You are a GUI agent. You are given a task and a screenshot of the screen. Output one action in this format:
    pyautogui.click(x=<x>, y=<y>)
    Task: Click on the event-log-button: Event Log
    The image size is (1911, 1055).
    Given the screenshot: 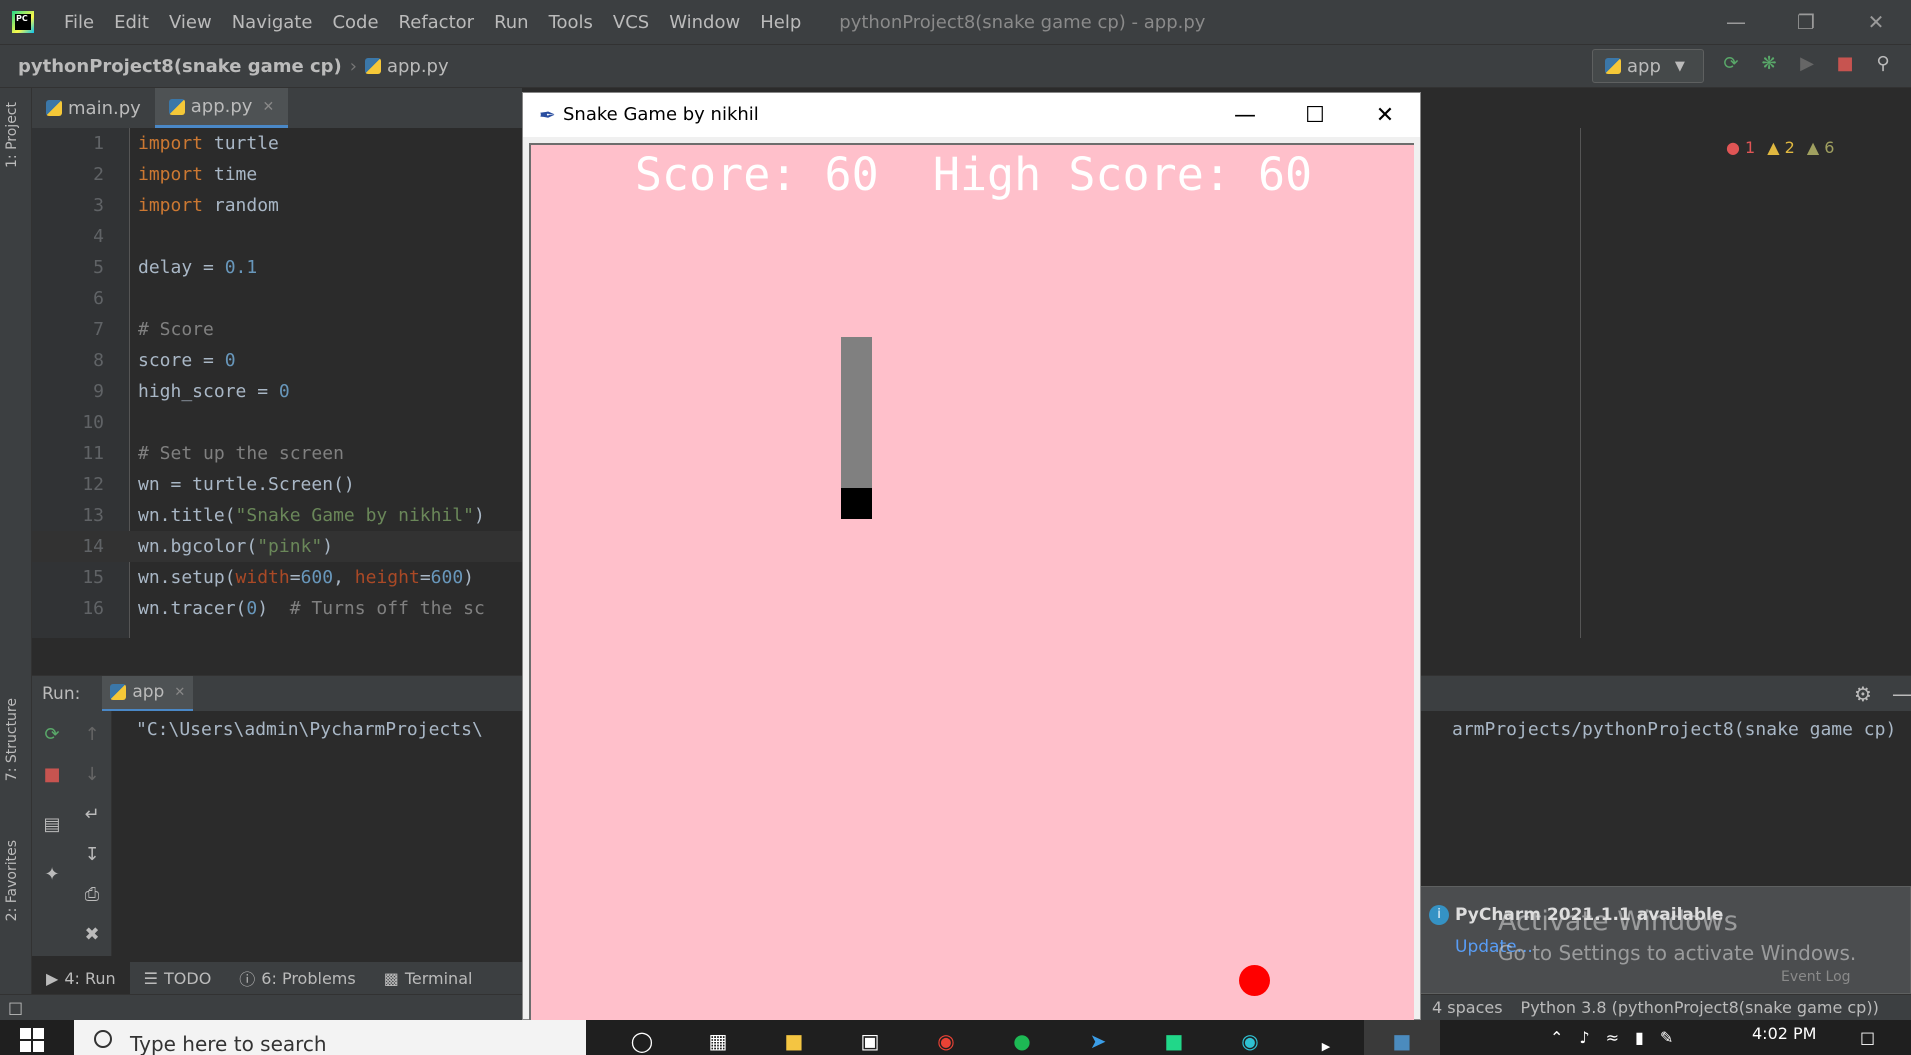 What is the action you would take?
    pyautogui.click(x=1816, y=977)
    